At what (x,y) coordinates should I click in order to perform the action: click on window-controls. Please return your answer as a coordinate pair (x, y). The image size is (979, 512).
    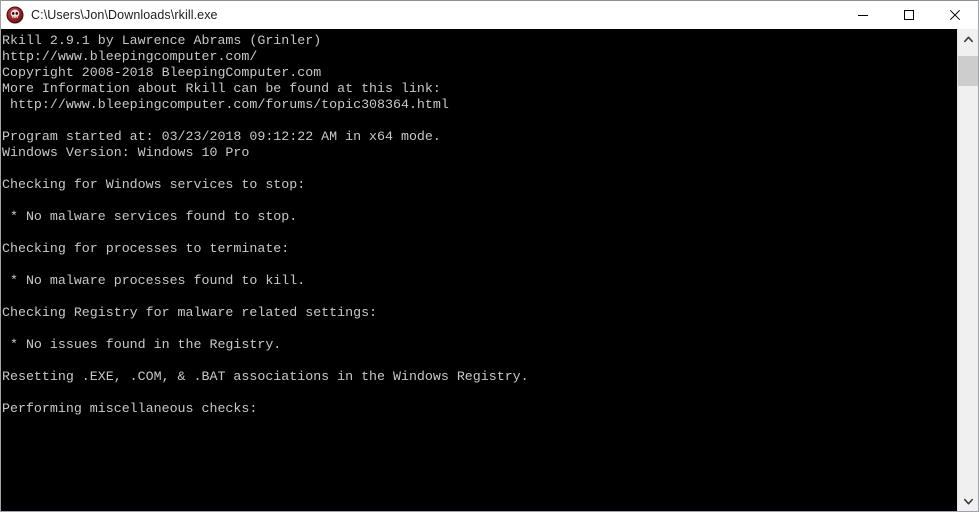
    Looking at the image, I should click on (909, 15).